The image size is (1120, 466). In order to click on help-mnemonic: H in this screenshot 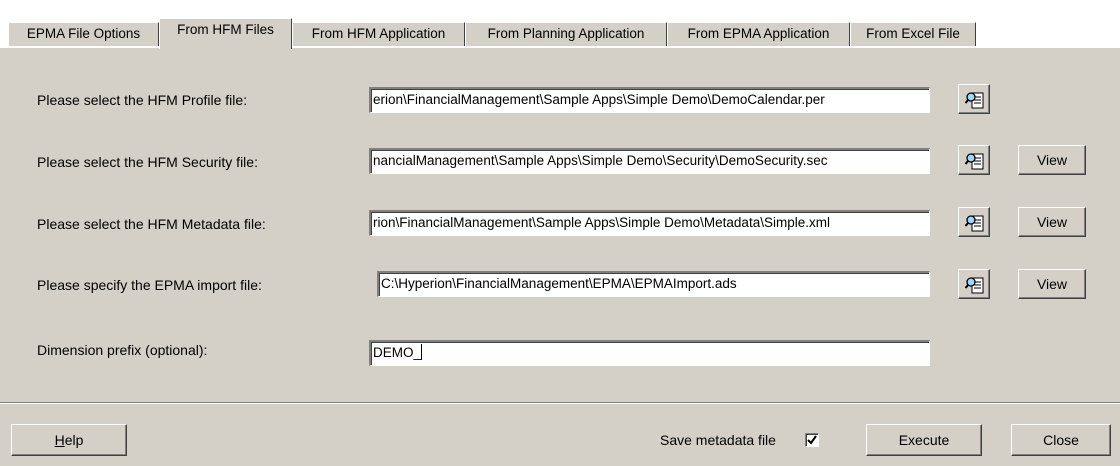, I will do `click(59, 440)`.